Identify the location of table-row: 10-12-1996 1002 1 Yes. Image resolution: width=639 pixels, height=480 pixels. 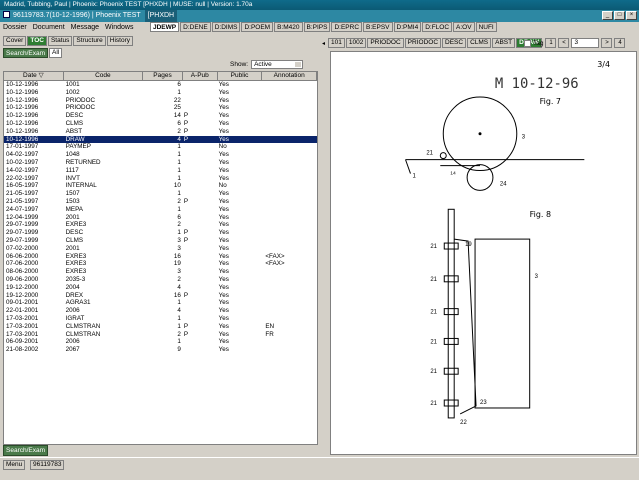
(160, 93).